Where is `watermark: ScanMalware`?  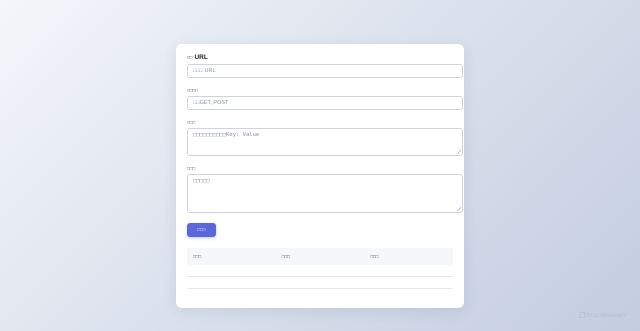
watermark: ScanMalware is located at coordinates (603, 315).